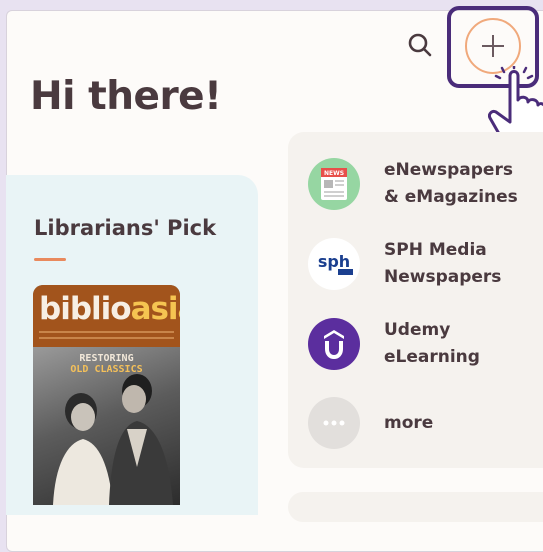 This screenshot has width=543, height=552. What do you see at coordinates (443, 263) in the screenshot?
I see `quick-link-label: SPH Media Newspapers` at bounding box center [443, 263].